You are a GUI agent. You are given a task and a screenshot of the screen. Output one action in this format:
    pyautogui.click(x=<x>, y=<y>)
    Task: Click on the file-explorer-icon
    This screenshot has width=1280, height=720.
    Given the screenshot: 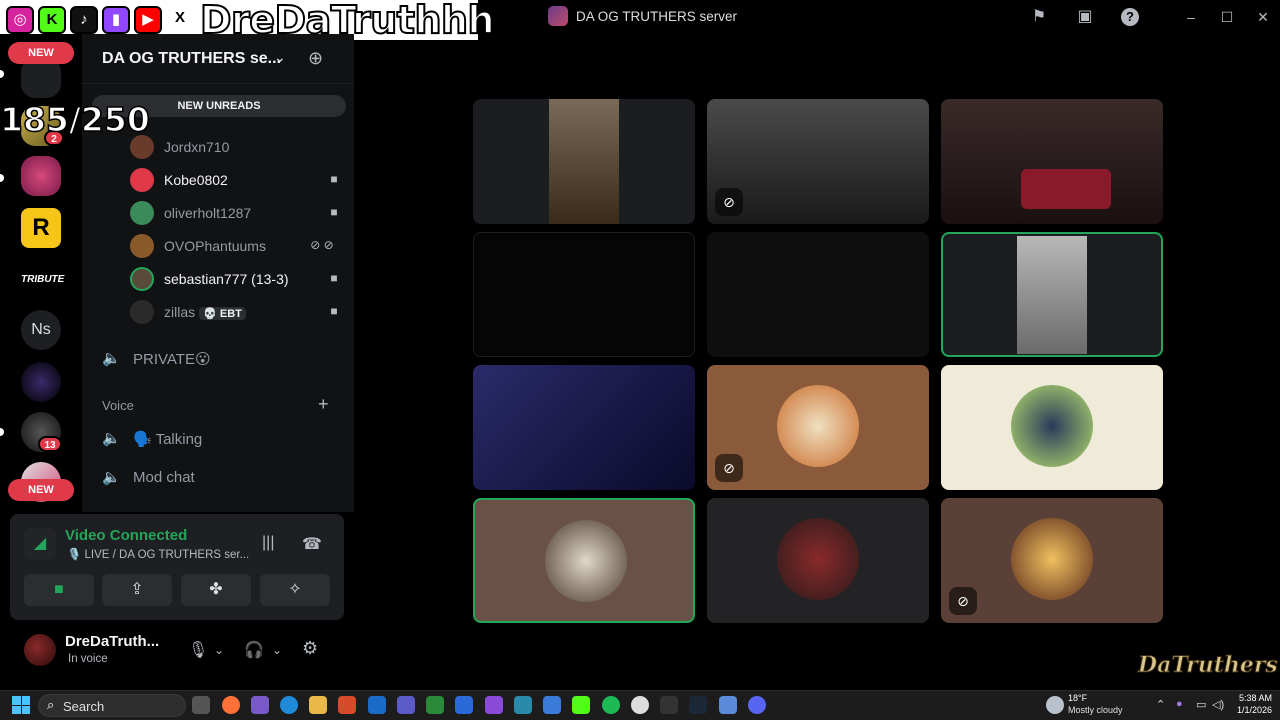 What is the action you would take?
    pyautogui.click(x=318, y=705)
    